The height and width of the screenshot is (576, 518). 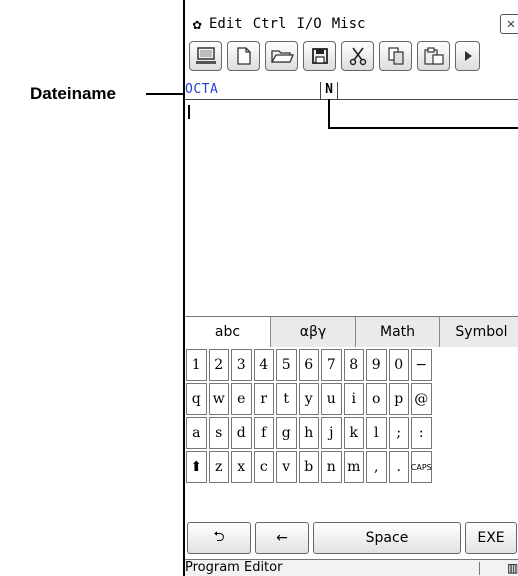 What do you see at coordinates (228, 332) in the screenshot?
I see `tab-abc: abc` at bounding box center [228, 332].